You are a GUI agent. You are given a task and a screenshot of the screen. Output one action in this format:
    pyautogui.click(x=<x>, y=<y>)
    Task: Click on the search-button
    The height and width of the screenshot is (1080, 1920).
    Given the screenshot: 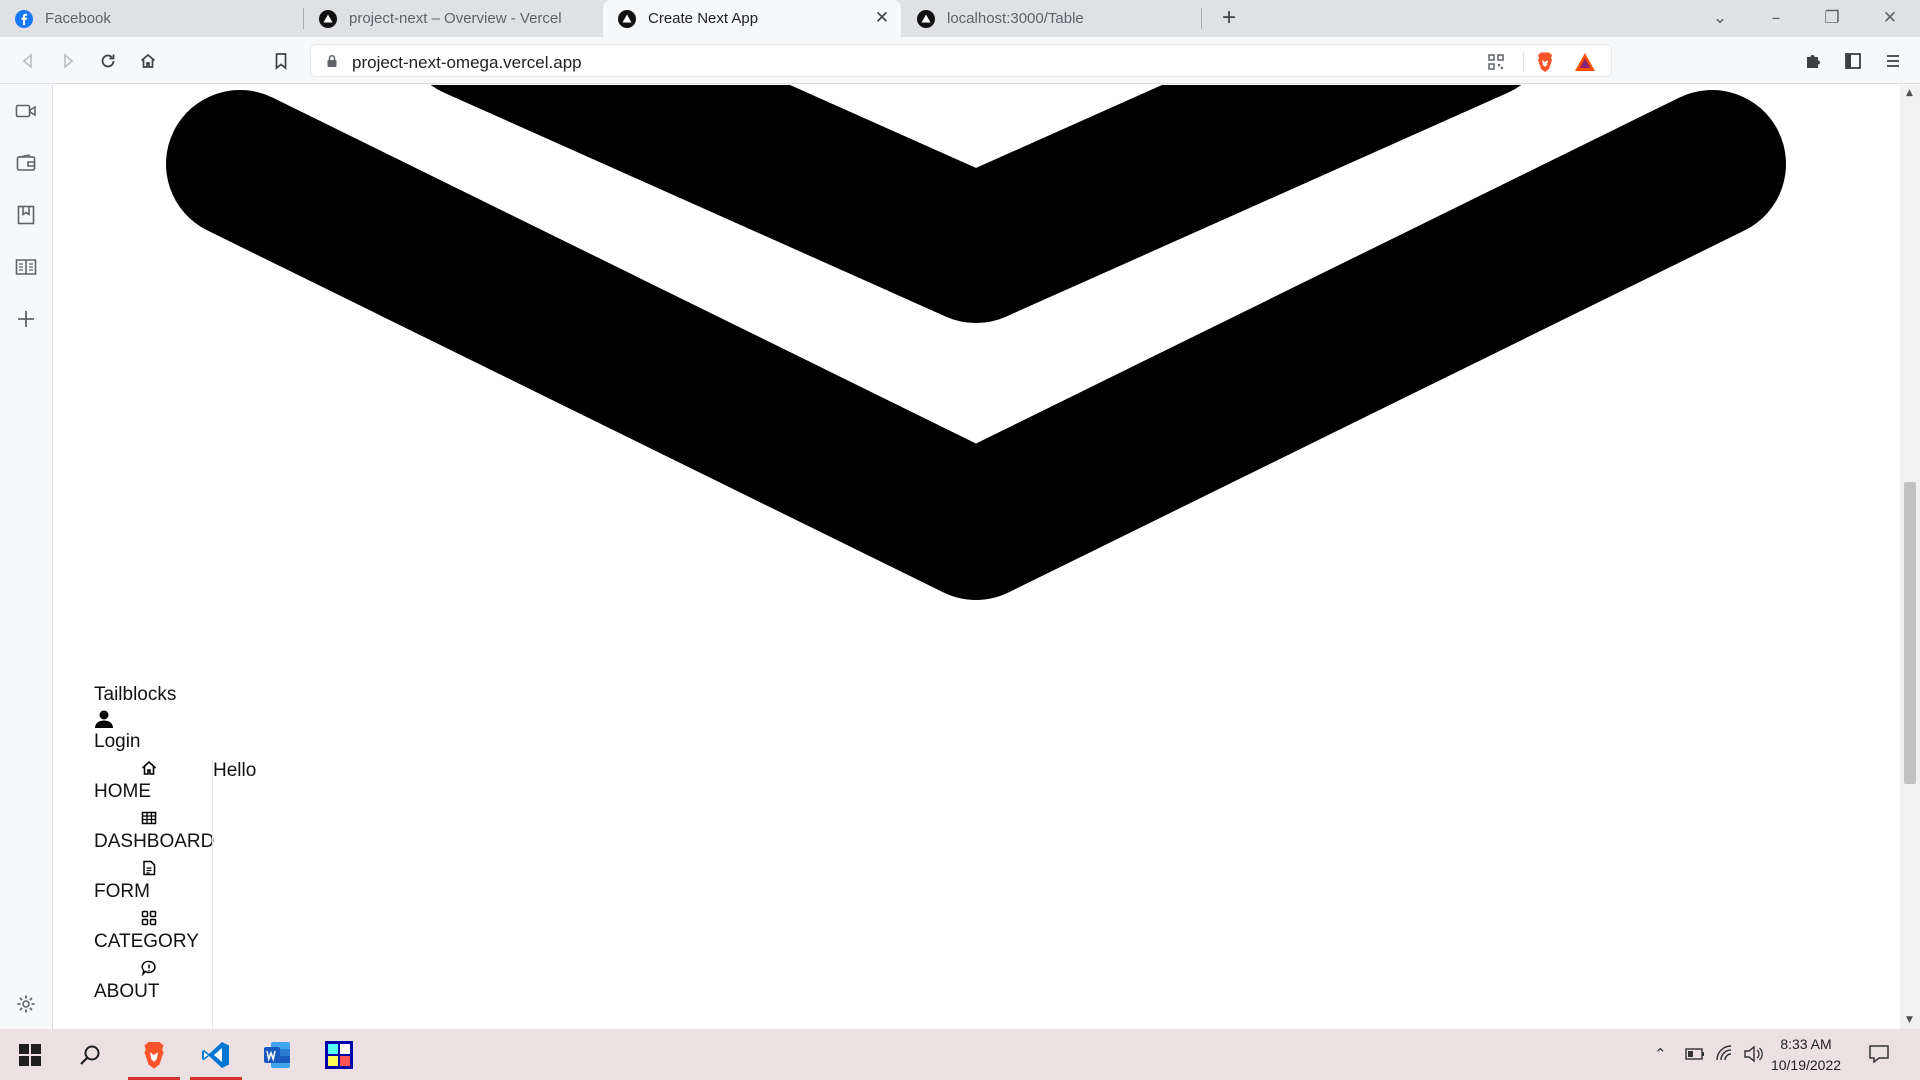 What is the action you would take?
    pyautogui.click(x=90, y=1055)
    